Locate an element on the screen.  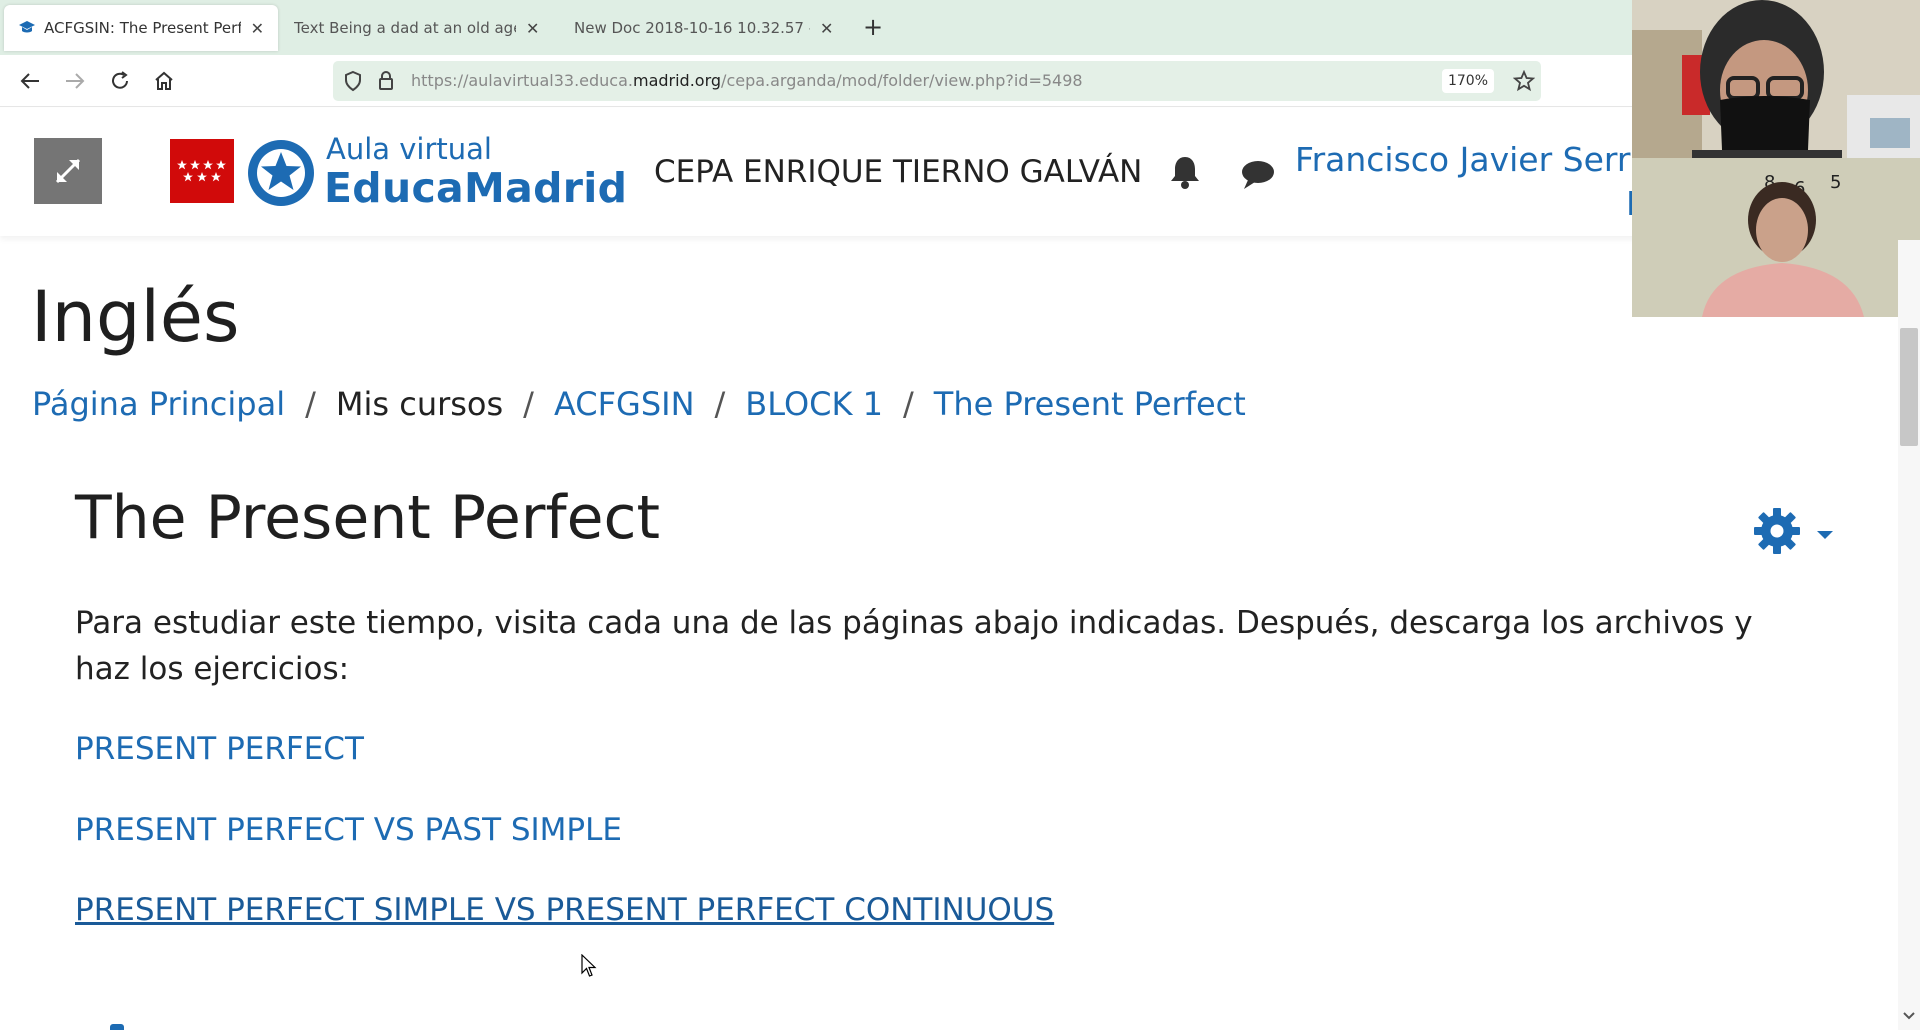
reload-icon is located at coordinates (120, 81).